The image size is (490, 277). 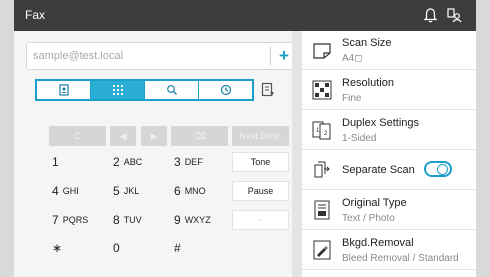 What do you see at coordinates (169, 136) in the screenshot?
I see `keypad-control-row: C ◀ ▶ ⌫ Next Dest.` at bounding box center [169, 136].